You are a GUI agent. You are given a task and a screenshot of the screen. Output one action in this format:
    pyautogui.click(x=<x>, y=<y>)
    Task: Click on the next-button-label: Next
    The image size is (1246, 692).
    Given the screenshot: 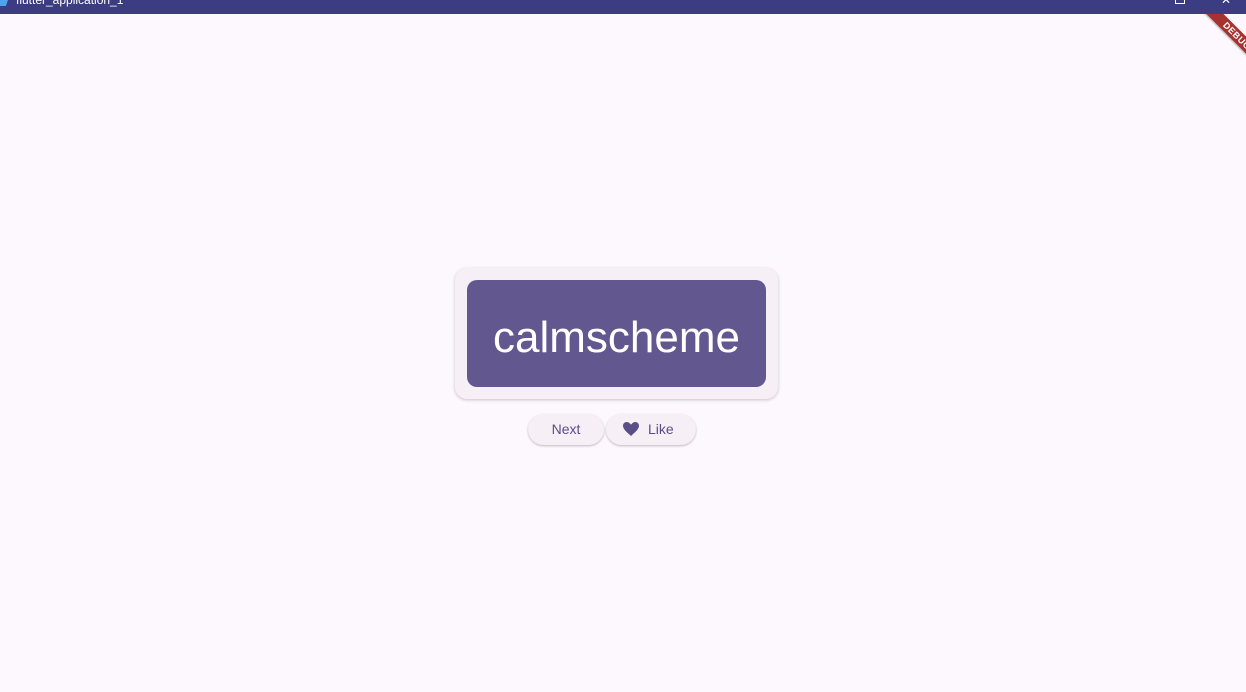 What is the action you would take?
    pyautogui.click(x=566, y=429)
    